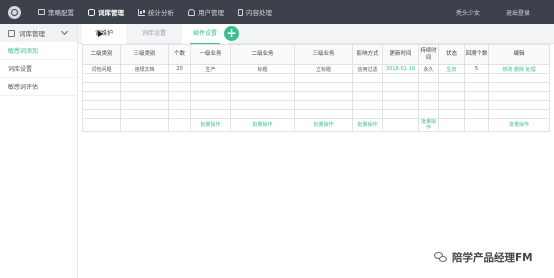 The height and width of the screenshot is (278, 554). What do you see at coordinates (210, 54) in the screenshot?
I see `column-header: 一级业务` at bounding box center [210, 54].